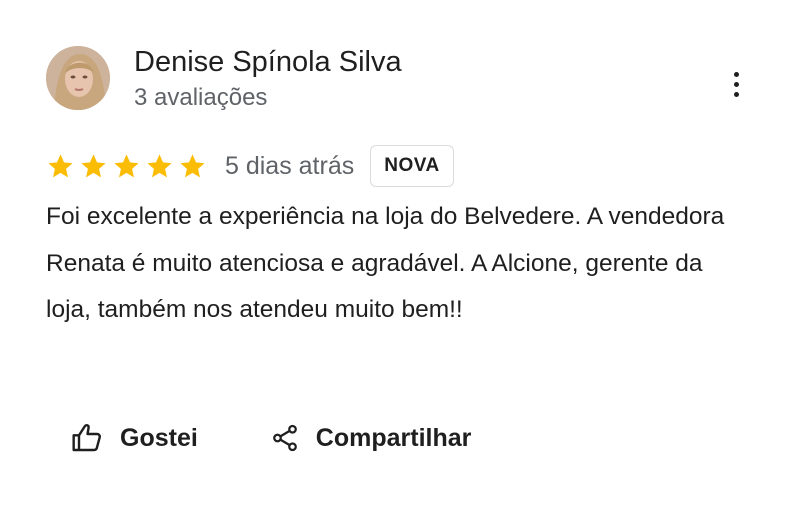  What do you see at coordinates (268, 62) in the screenshot?
I see `reviewer-name: Denise Spínola Silva` at bounding box center [268, 62].